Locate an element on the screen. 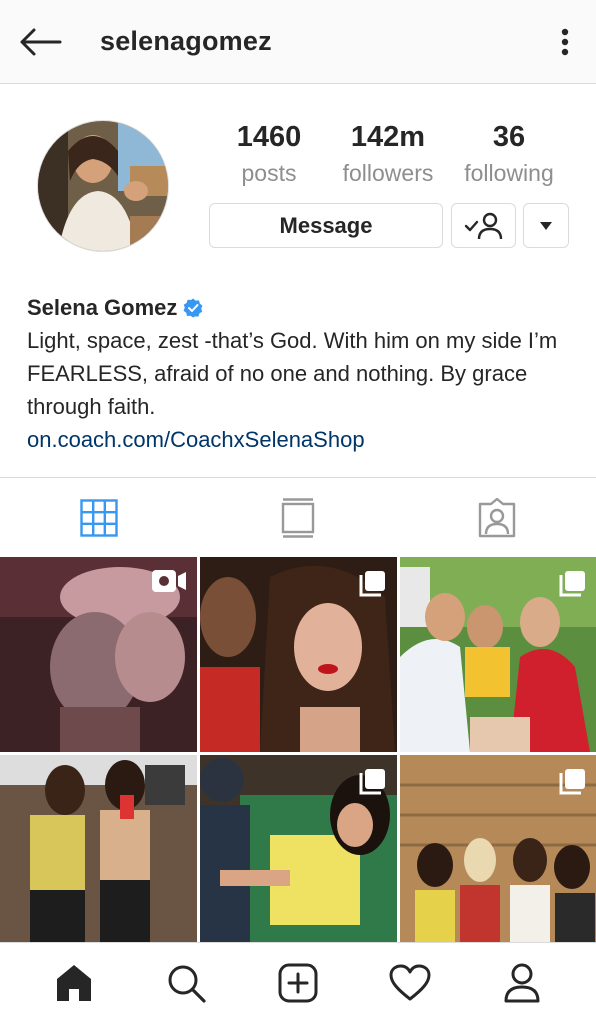  more-options-button is located at coordinates (565, 42).